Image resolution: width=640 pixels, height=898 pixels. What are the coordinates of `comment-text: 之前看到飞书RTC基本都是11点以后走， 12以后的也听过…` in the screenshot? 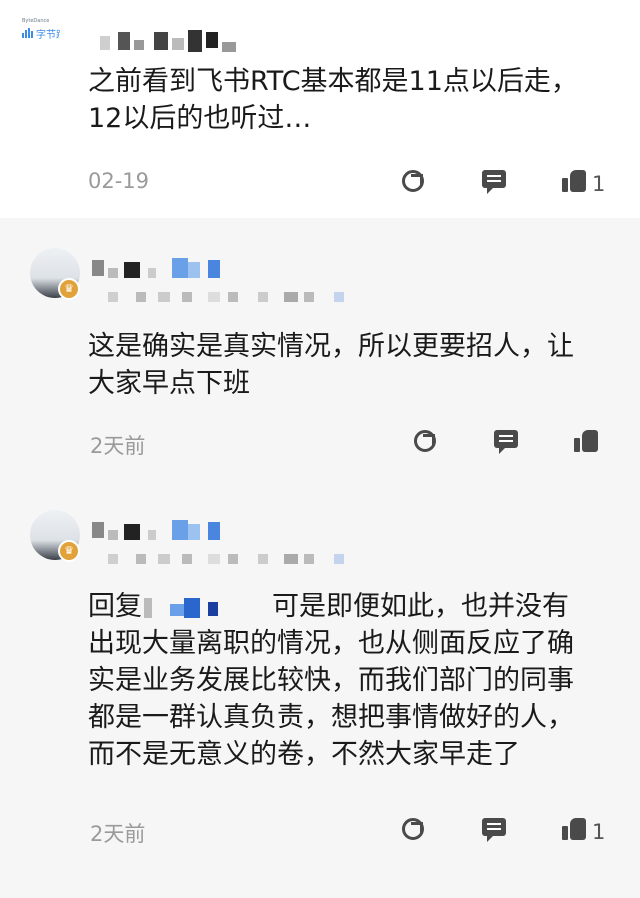 It's located at (333, 100).